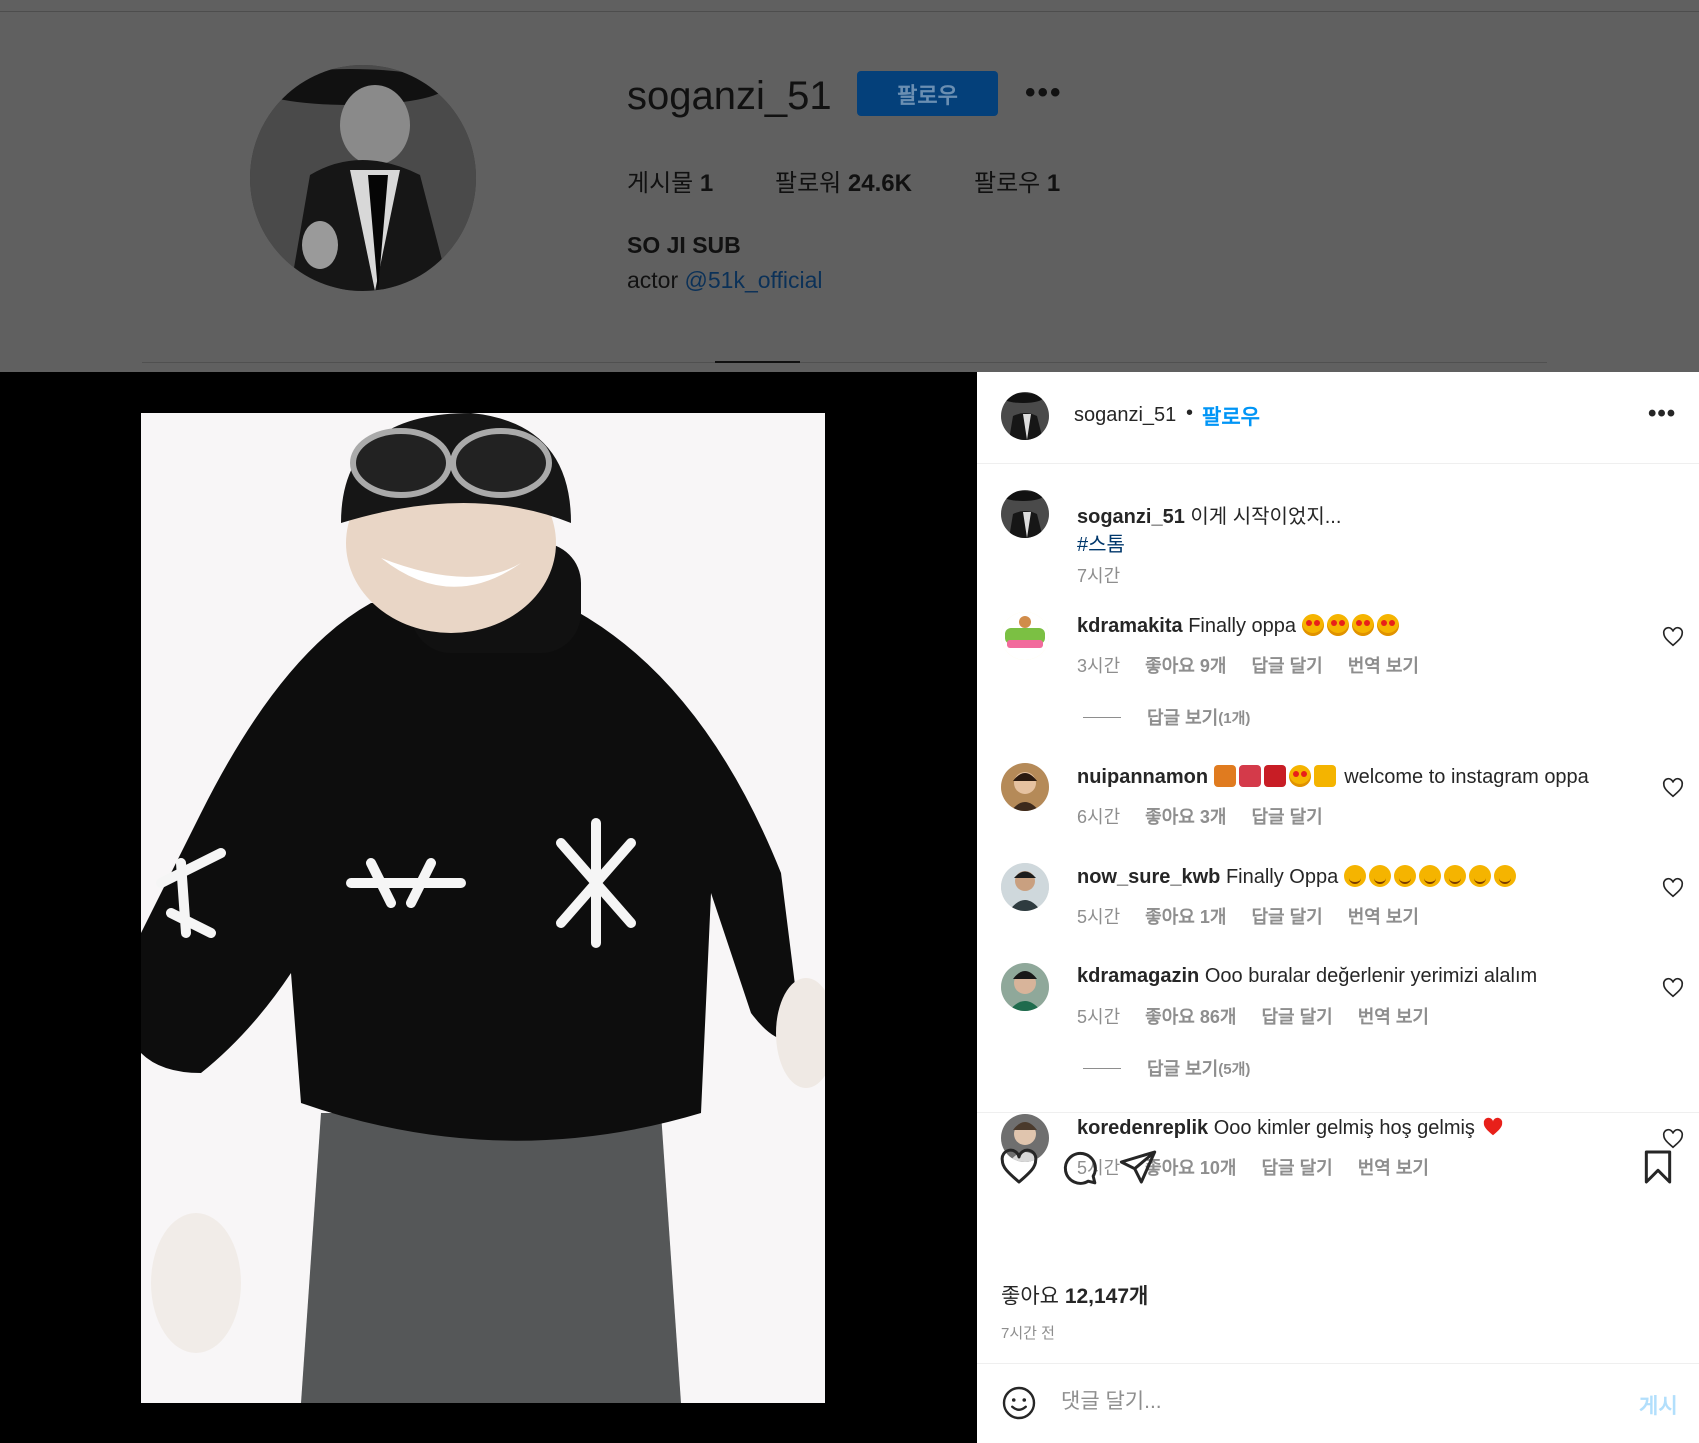  I want to click on comment-input, so click(1311, 1402).